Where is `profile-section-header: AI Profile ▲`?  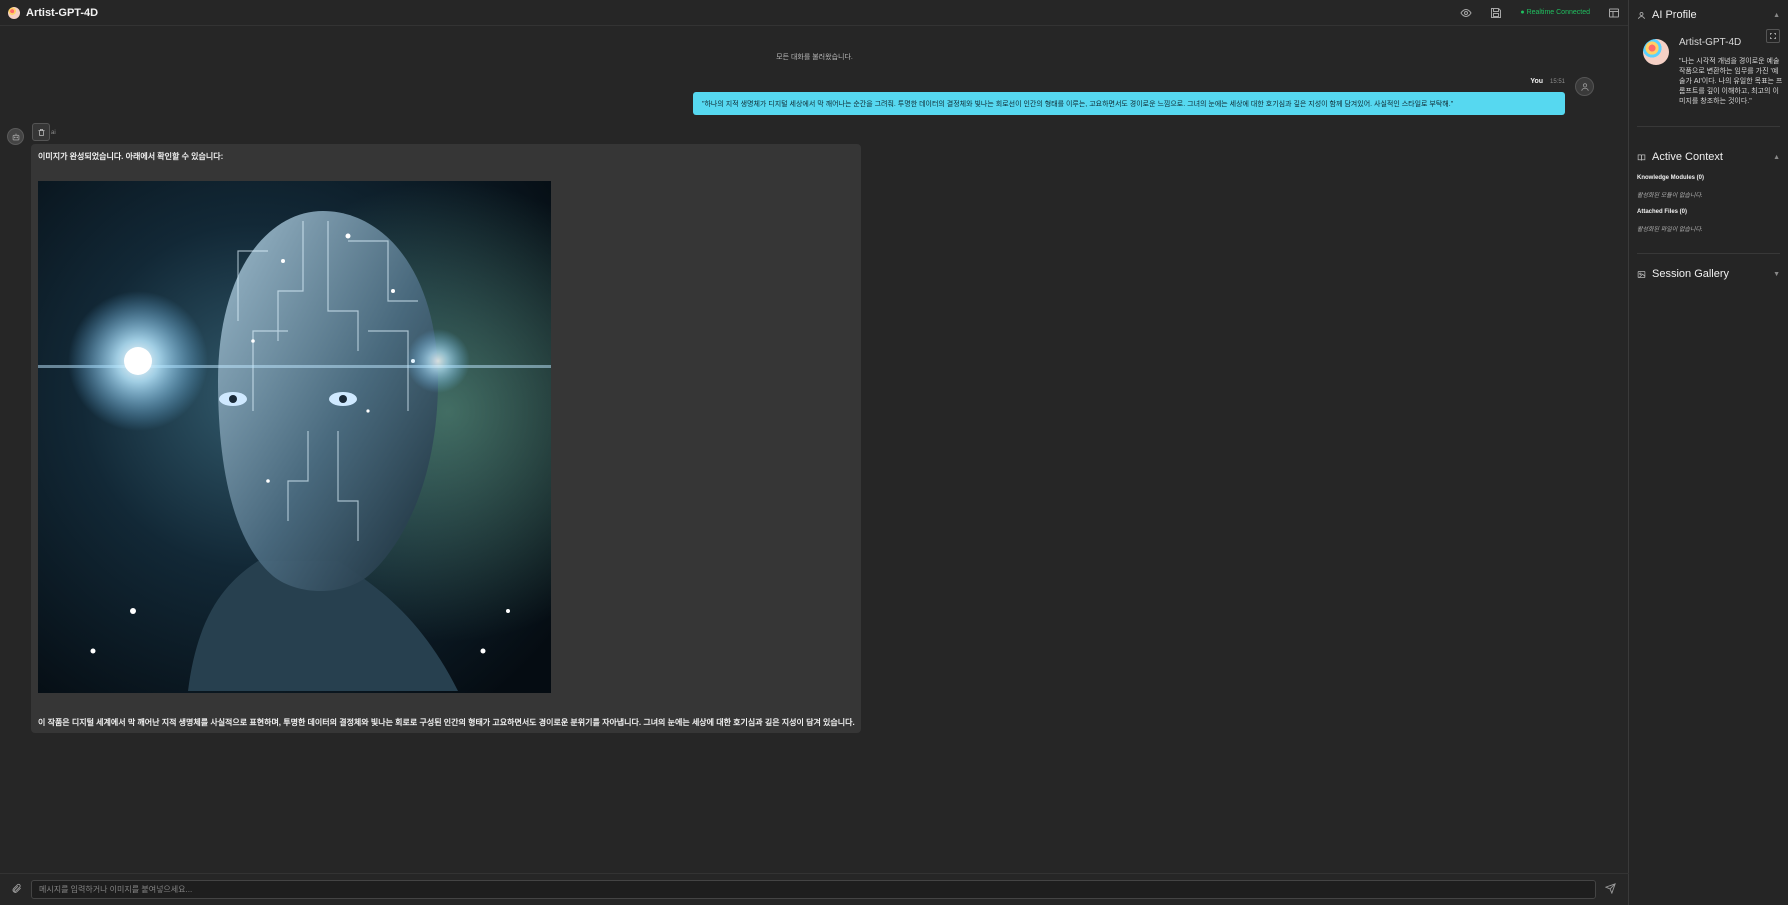 profile-section-header: AI Profile ▲ is located at coordinates (1708, 15).